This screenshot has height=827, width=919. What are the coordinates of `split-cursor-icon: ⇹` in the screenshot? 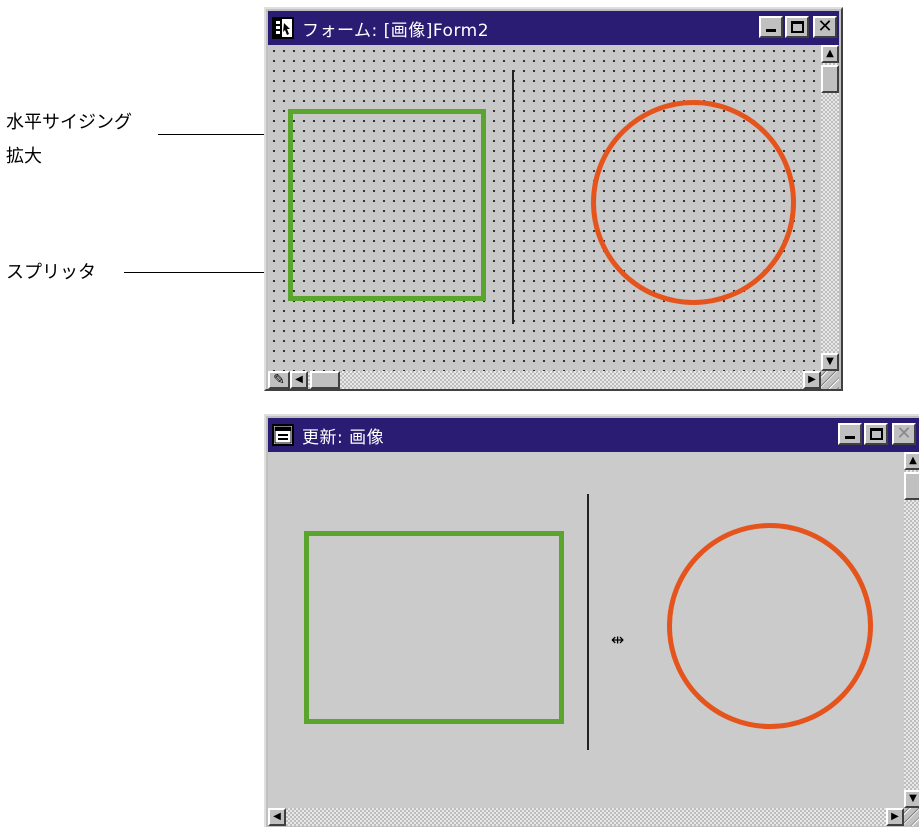 It's located at (618, 639).